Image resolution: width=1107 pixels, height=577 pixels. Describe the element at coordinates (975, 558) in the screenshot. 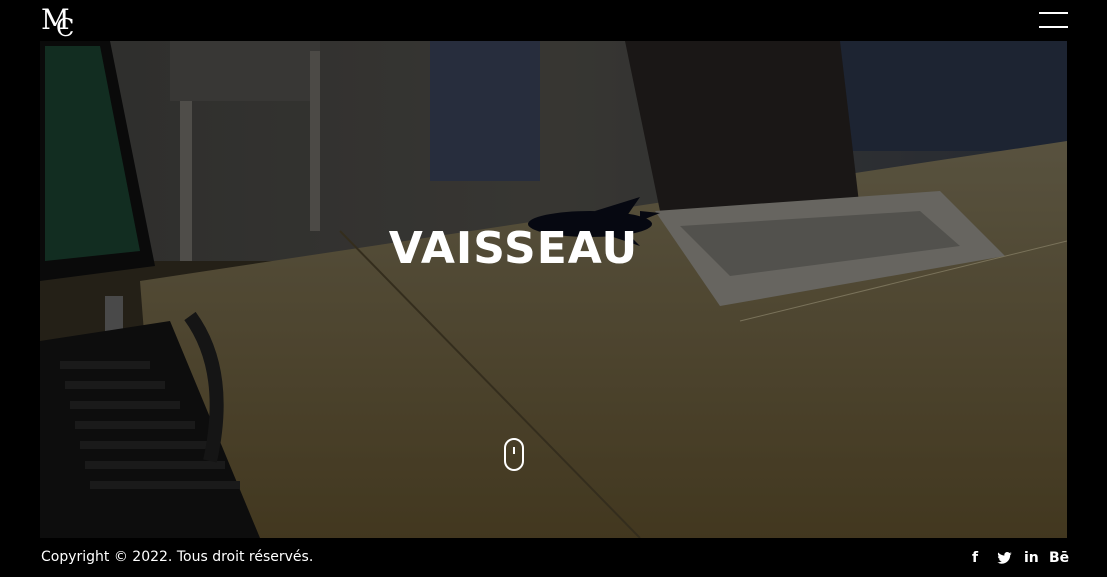

I see `facebook-icon: f` at that location.